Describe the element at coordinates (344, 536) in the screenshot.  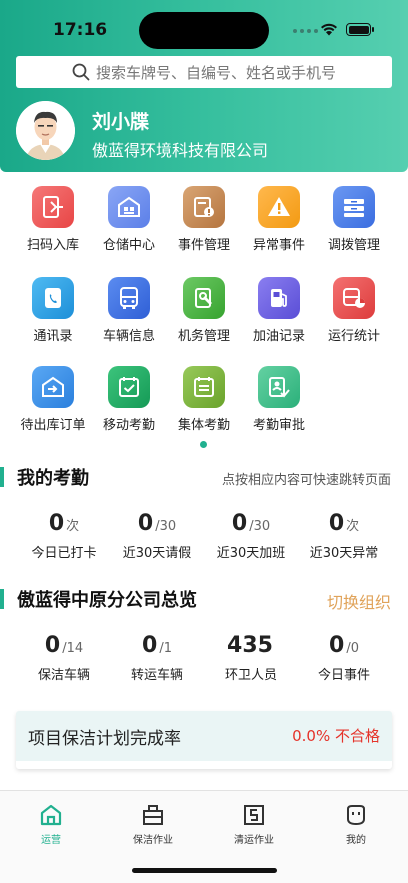
I see `stat-abnormal-30d: 0次 近30天异常` at that location.